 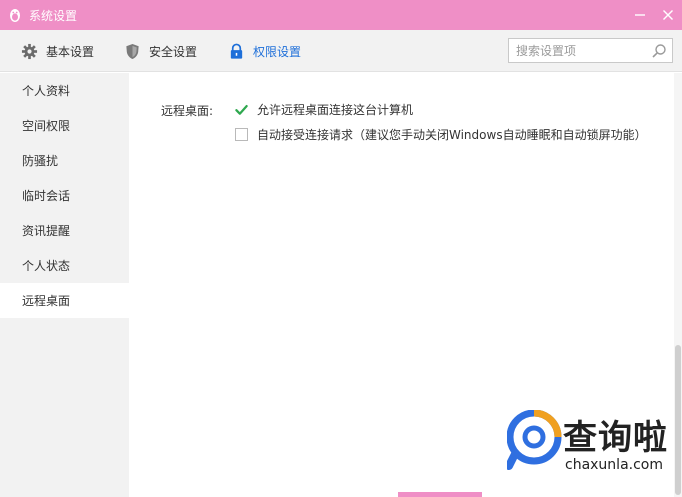 I want to click on sidebar-item-anti-harassment: 防骚扰, so click(x=64, y=160).